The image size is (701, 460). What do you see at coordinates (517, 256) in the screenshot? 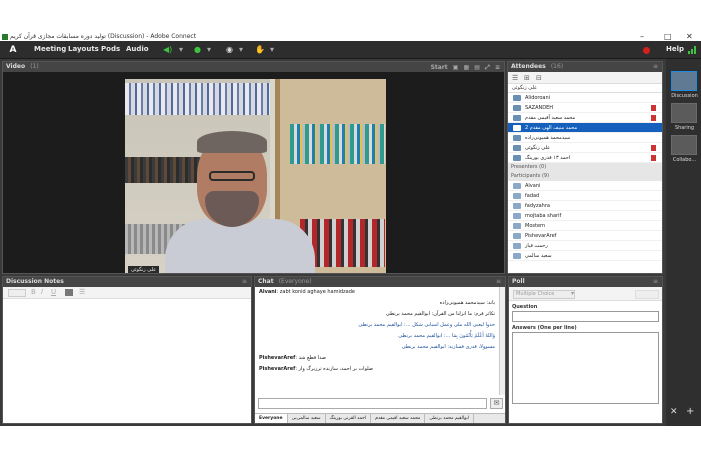
I see `participant-icon` at bounding box center [517, 256].